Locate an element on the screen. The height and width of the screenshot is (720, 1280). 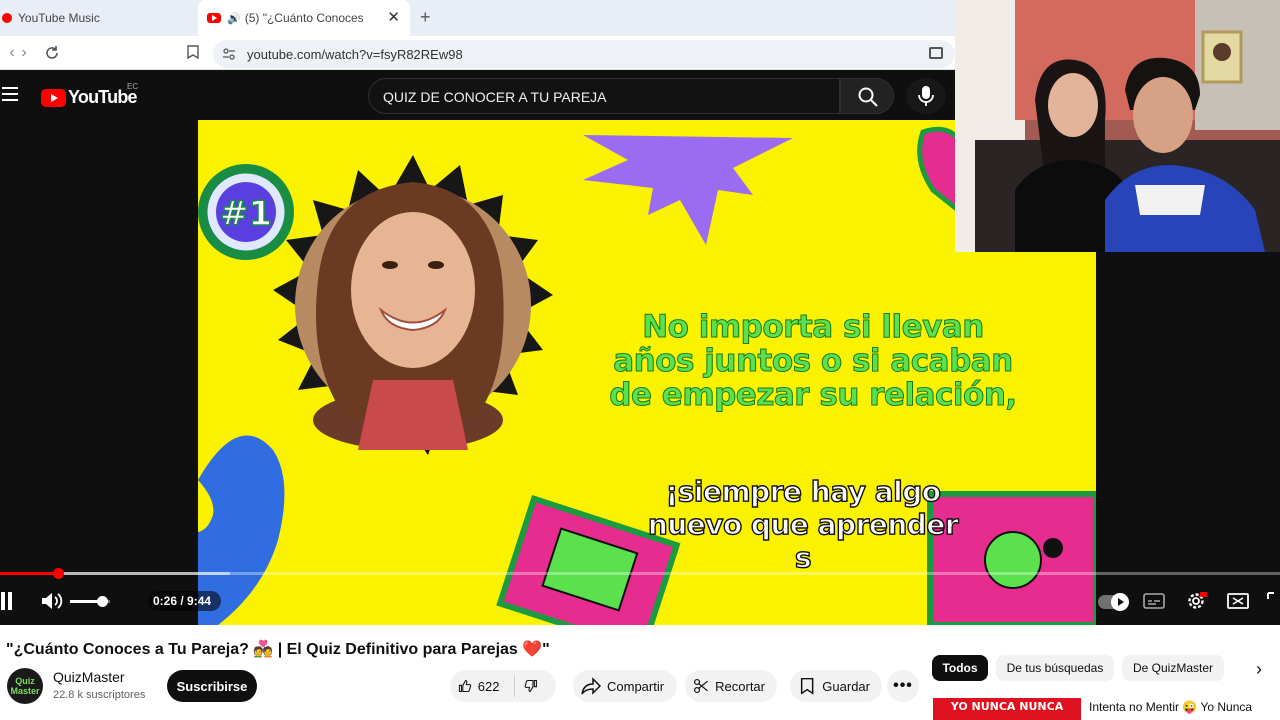
like-icon is located at coordinates (465, 686).